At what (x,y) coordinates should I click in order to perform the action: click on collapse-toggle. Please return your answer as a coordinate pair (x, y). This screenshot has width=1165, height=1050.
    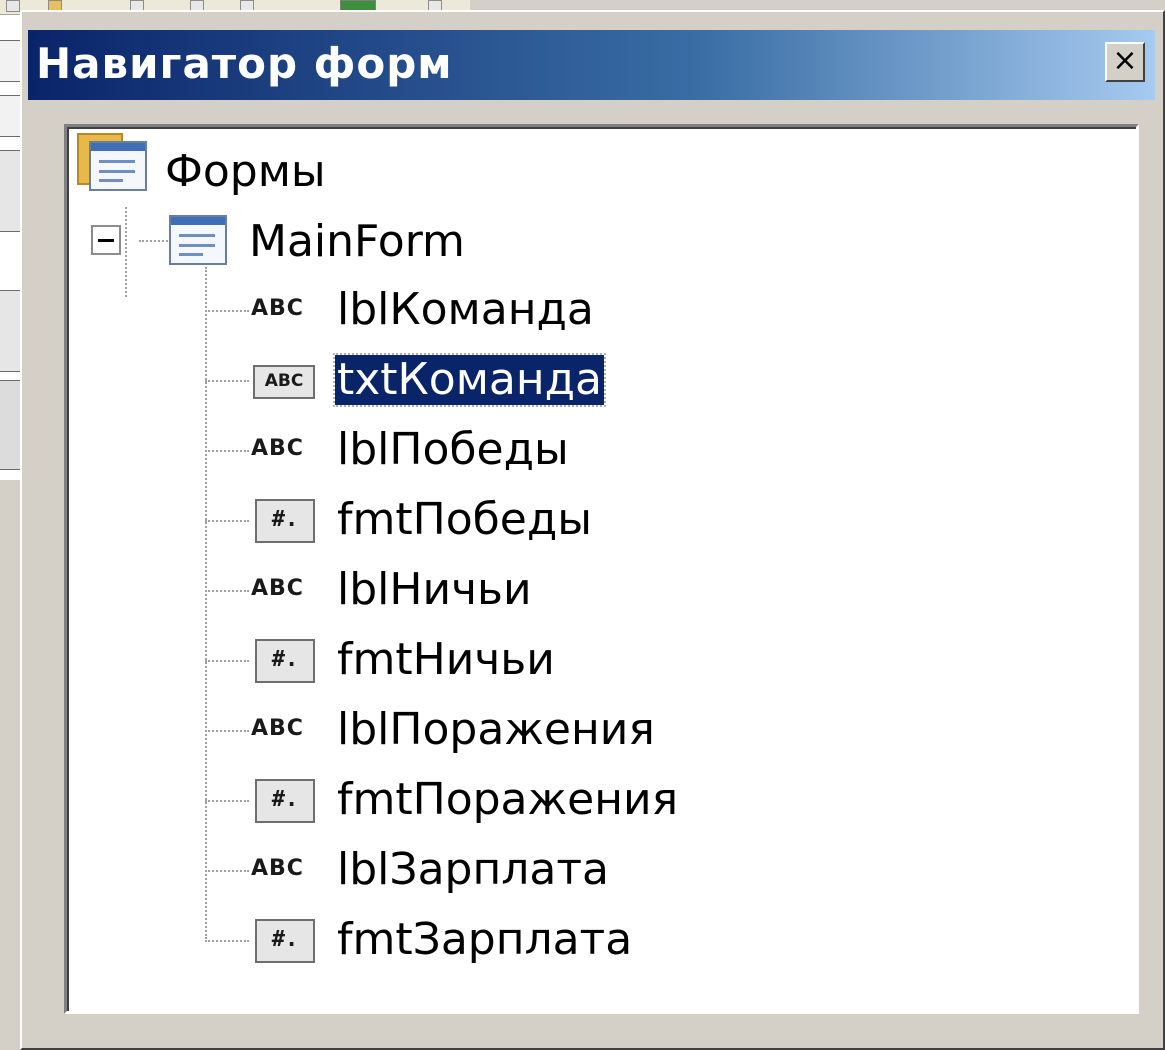
    Looking at the image, I should click on (106, 240).